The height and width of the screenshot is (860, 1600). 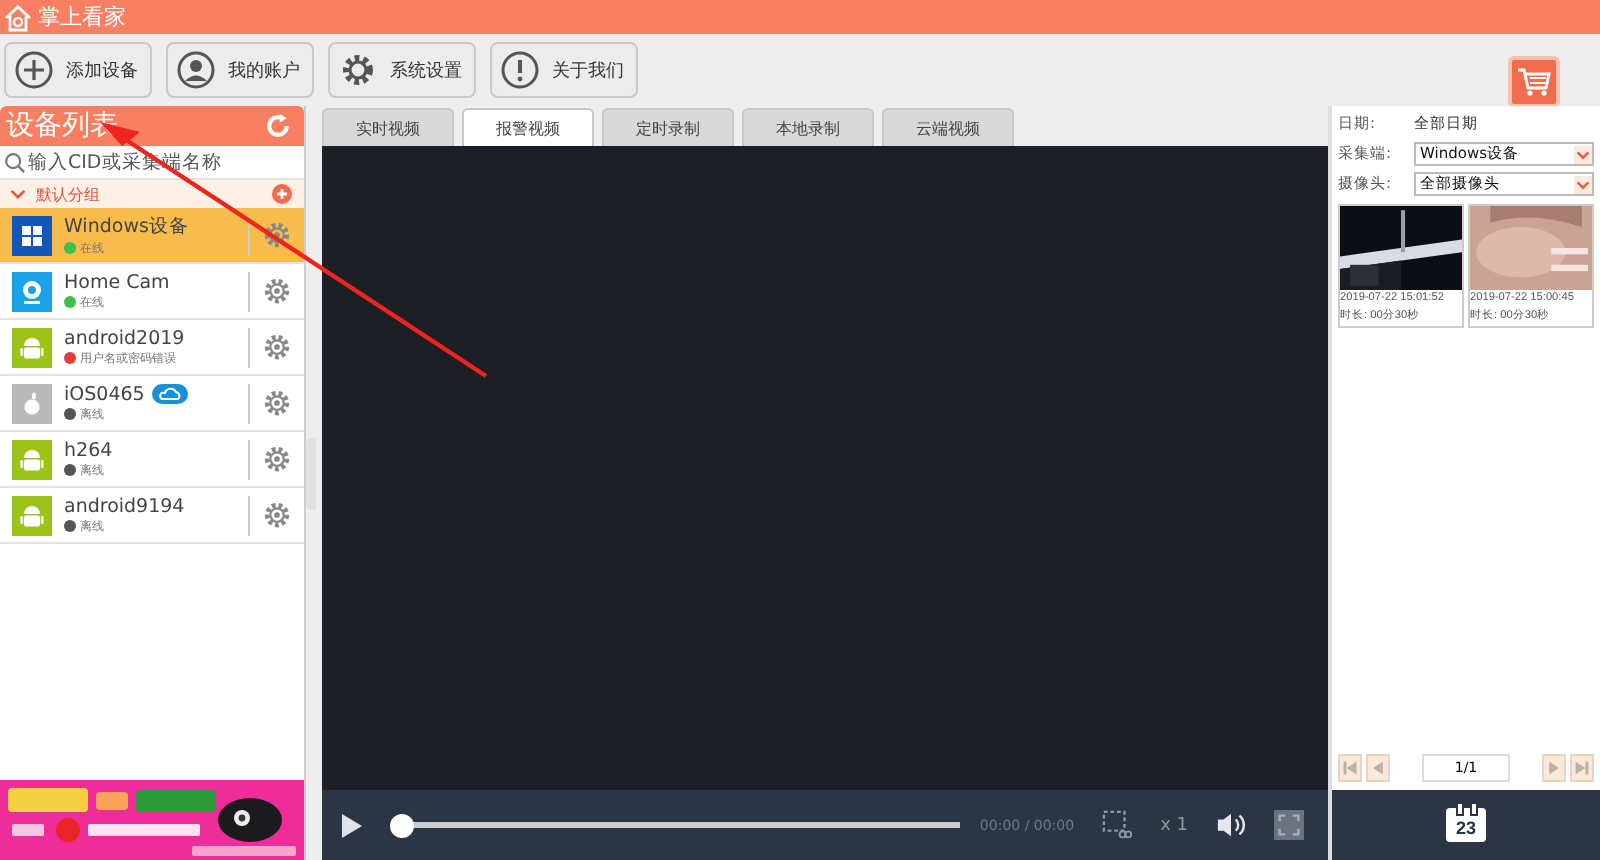 What do you see at coordinates (124, 506) in the screenshot?
I see `device-name: android9194` at bounding box center [124, 506].